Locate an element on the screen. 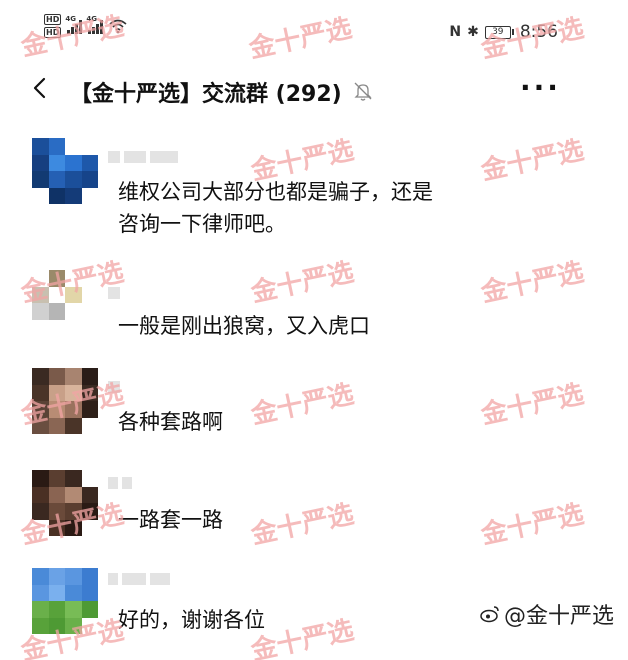 This screenshot has width=628, height=660. message-line: 一般是刚出狼窝，又入虎口 is located at coordinates (244, 326).